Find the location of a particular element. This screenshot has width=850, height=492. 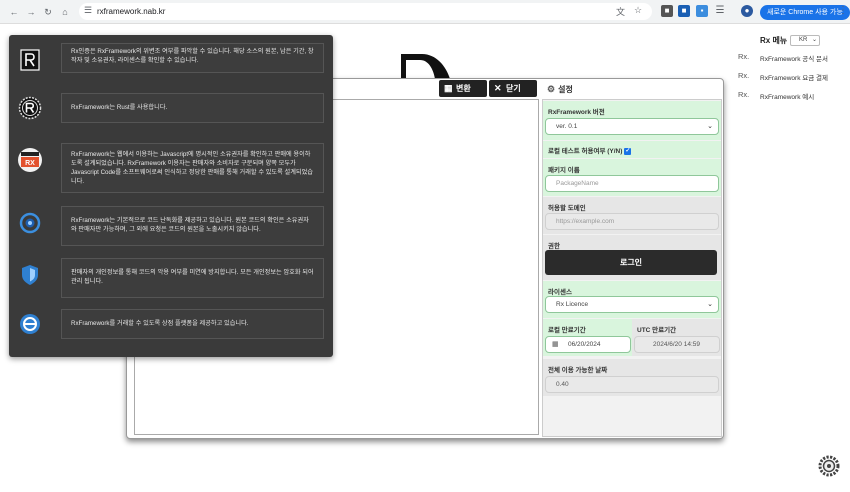

local-expire-date-input: ▦ 06/20/2024 is located at coordinates (588, 344).